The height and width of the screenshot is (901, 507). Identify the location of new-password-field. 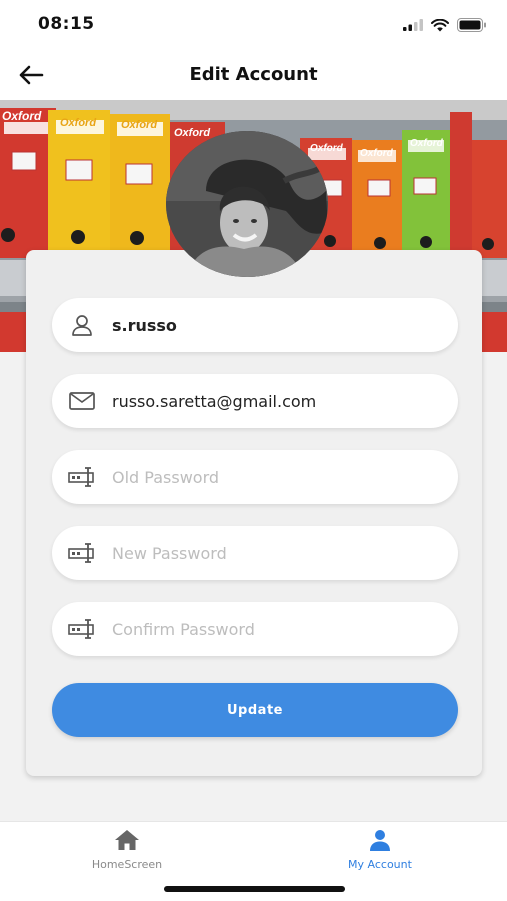
(255, 553).